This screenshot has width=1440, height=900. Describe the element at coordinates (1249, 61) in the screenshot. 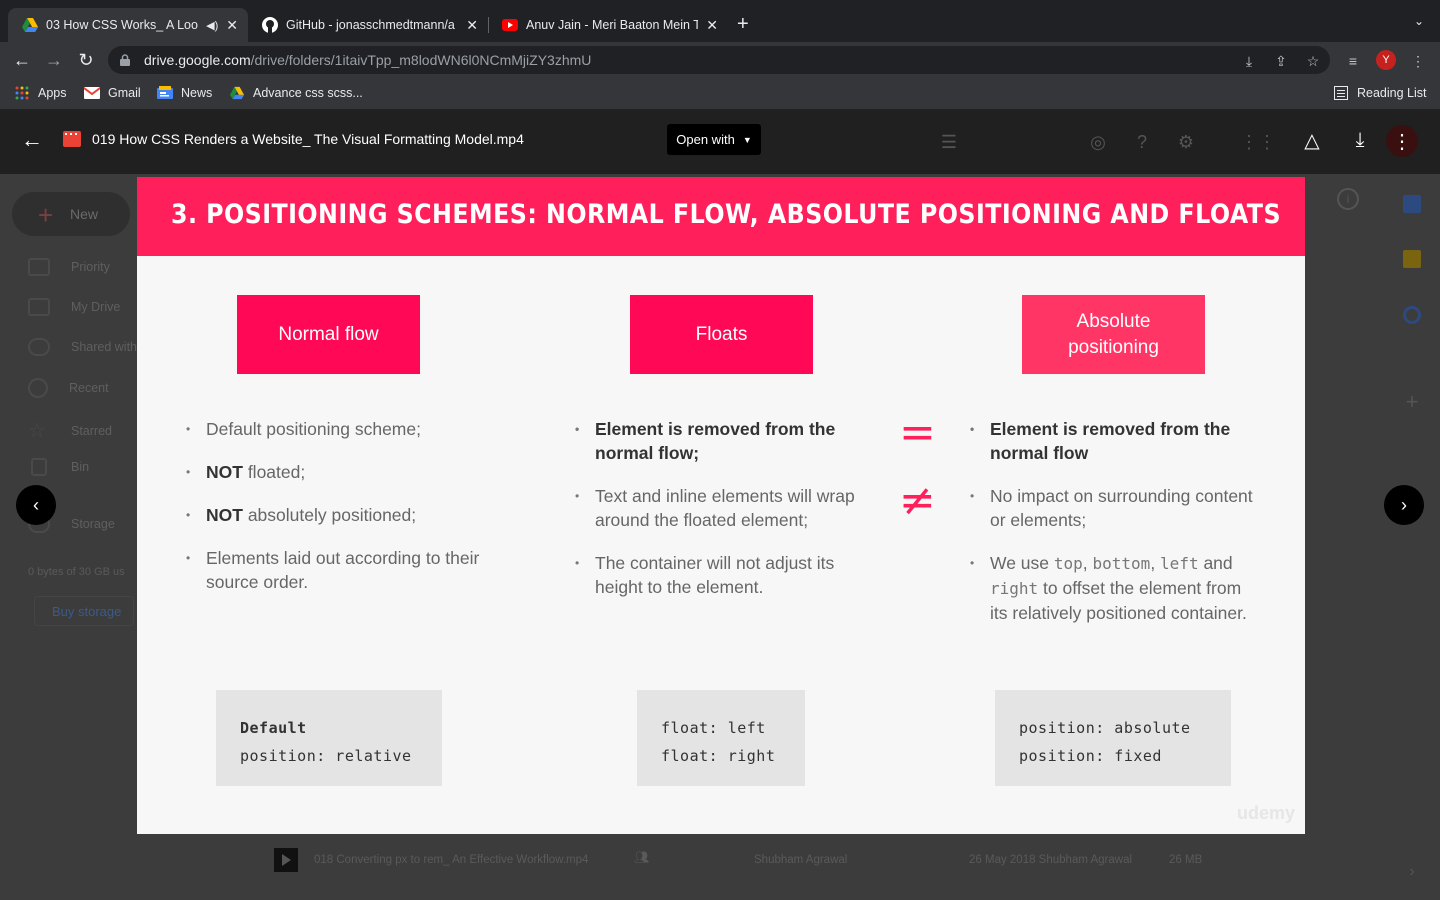

I see `install-icon: ⤓` at that location.